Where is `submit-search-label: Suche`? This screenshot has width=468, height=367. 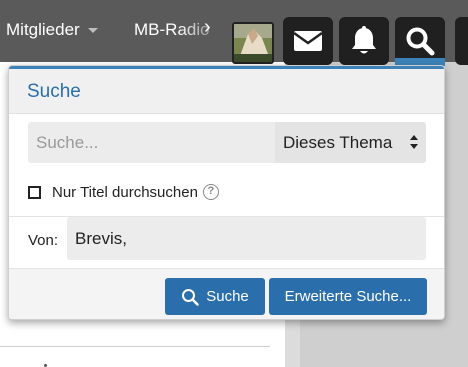 submit-search-label: Suche is located at coordinates (227, 296).